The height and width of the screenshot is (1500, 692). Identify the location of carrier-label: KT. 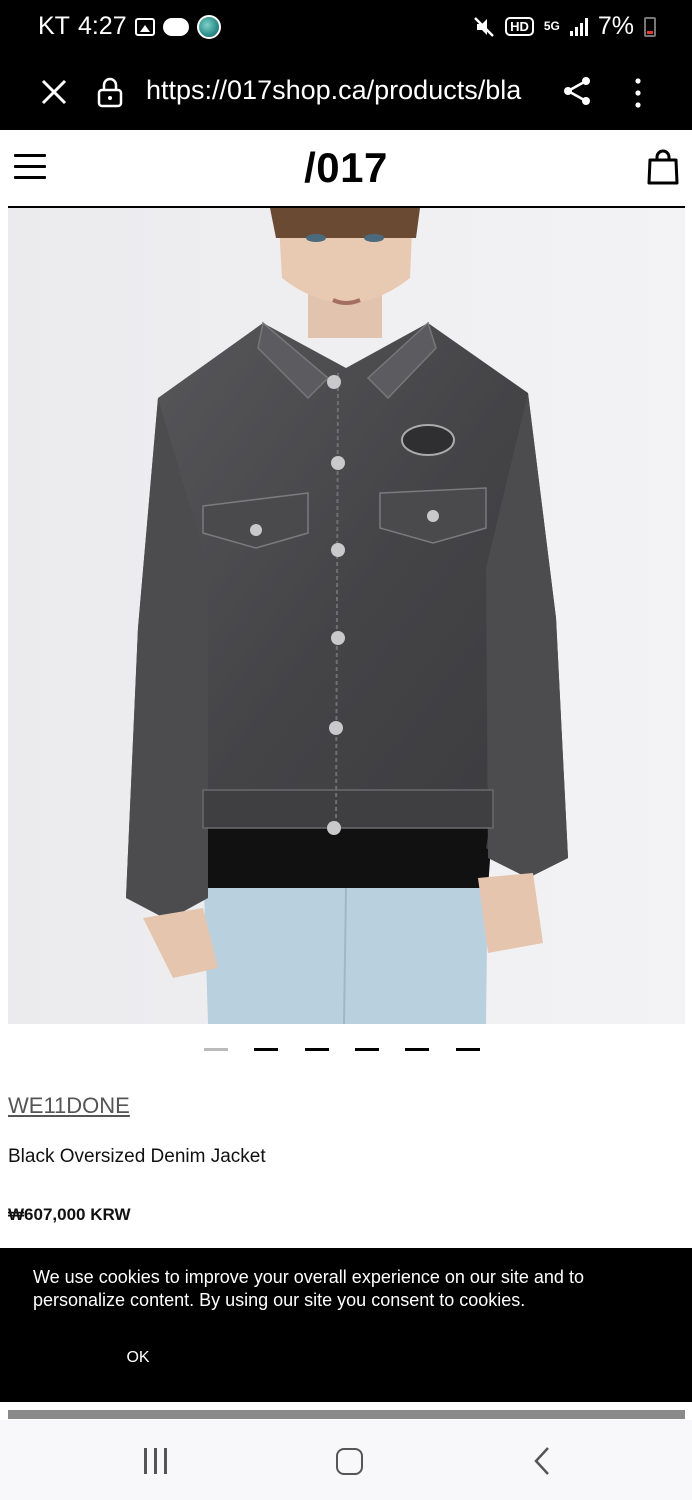
(54, 26).